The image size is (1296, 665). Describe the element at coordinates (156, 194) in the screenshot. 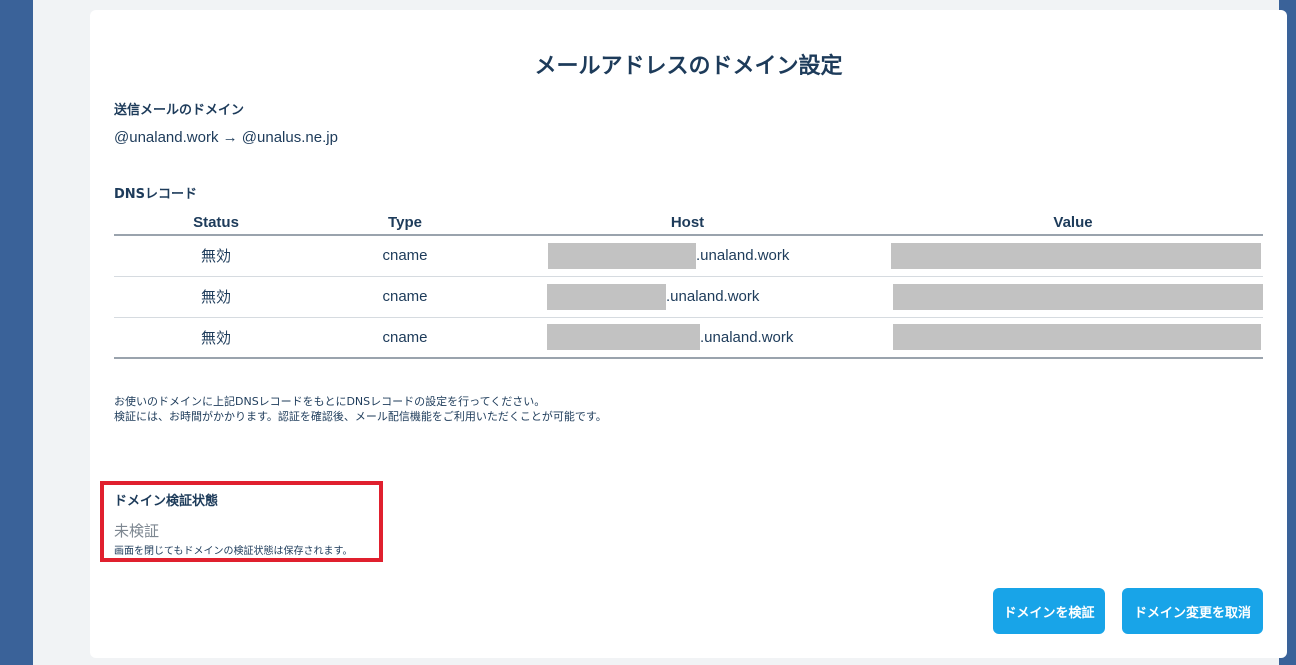

I see `dns-records-label: DNSレコード` at that location.